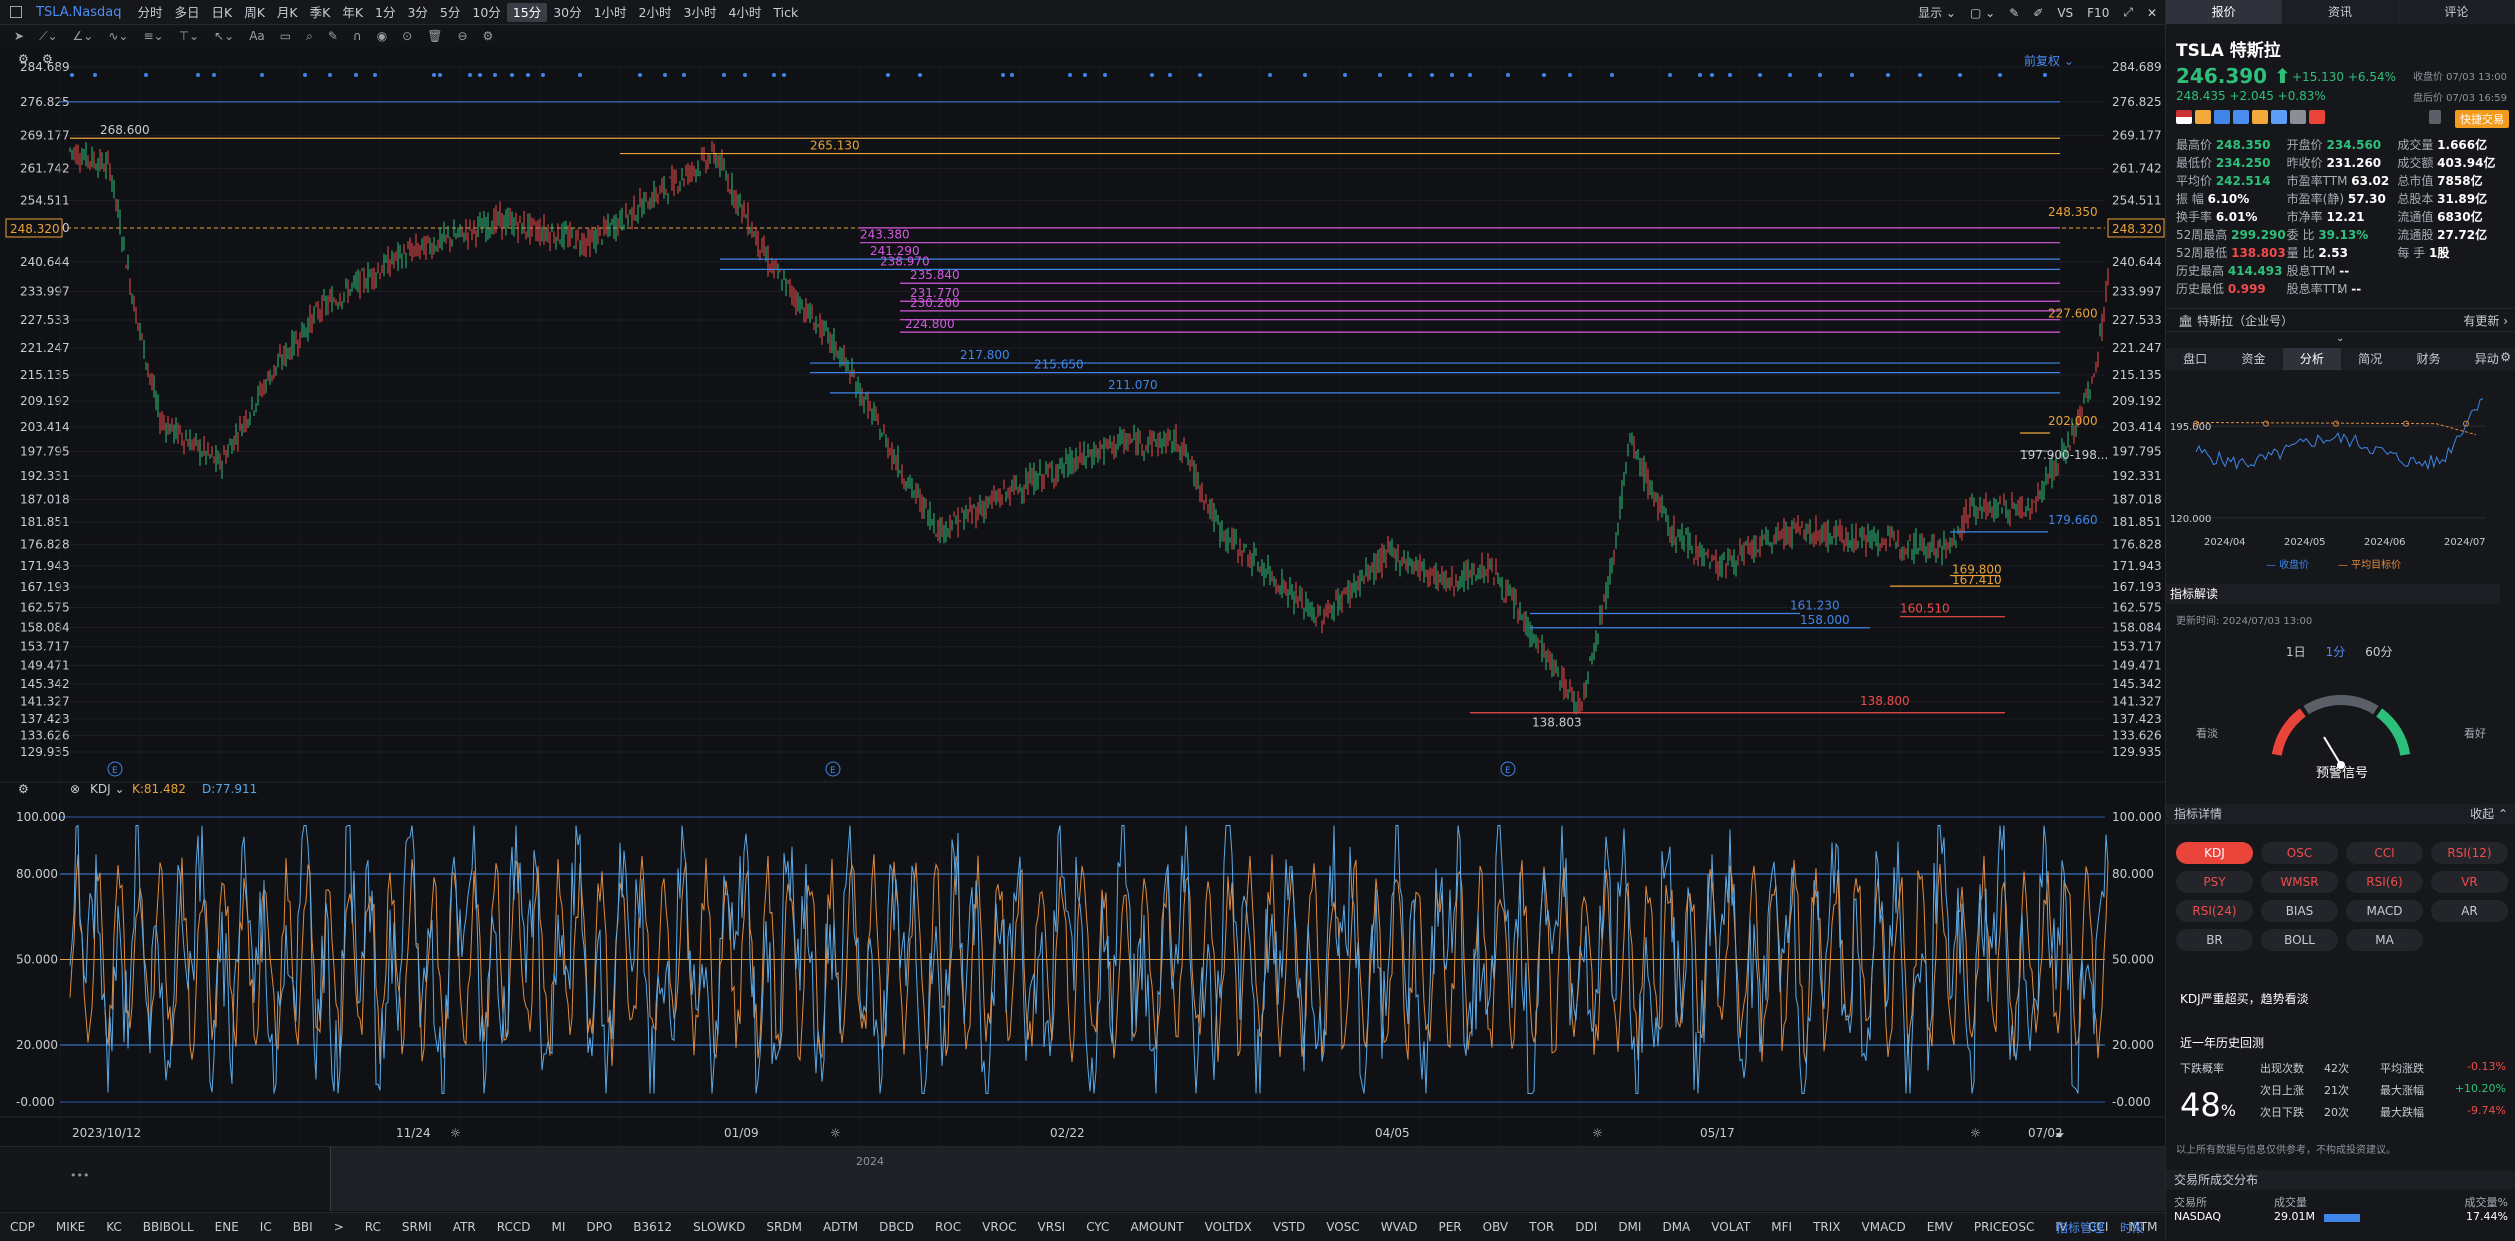 This screenshot has width=2515, height=1241. I want to click on indicator-tab-6: BBI, so click(303, 1227).